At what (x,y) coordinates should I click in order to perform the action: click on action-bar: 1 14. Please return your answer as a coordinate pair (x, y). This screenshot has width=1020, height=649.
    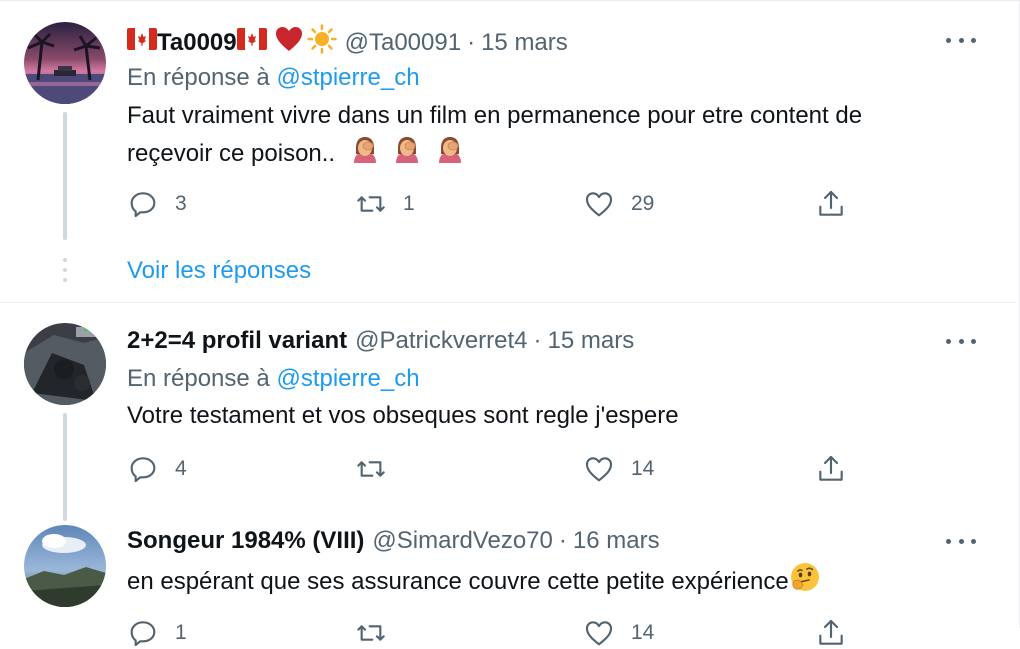
    Looking at the image, I should click on (497, 633).